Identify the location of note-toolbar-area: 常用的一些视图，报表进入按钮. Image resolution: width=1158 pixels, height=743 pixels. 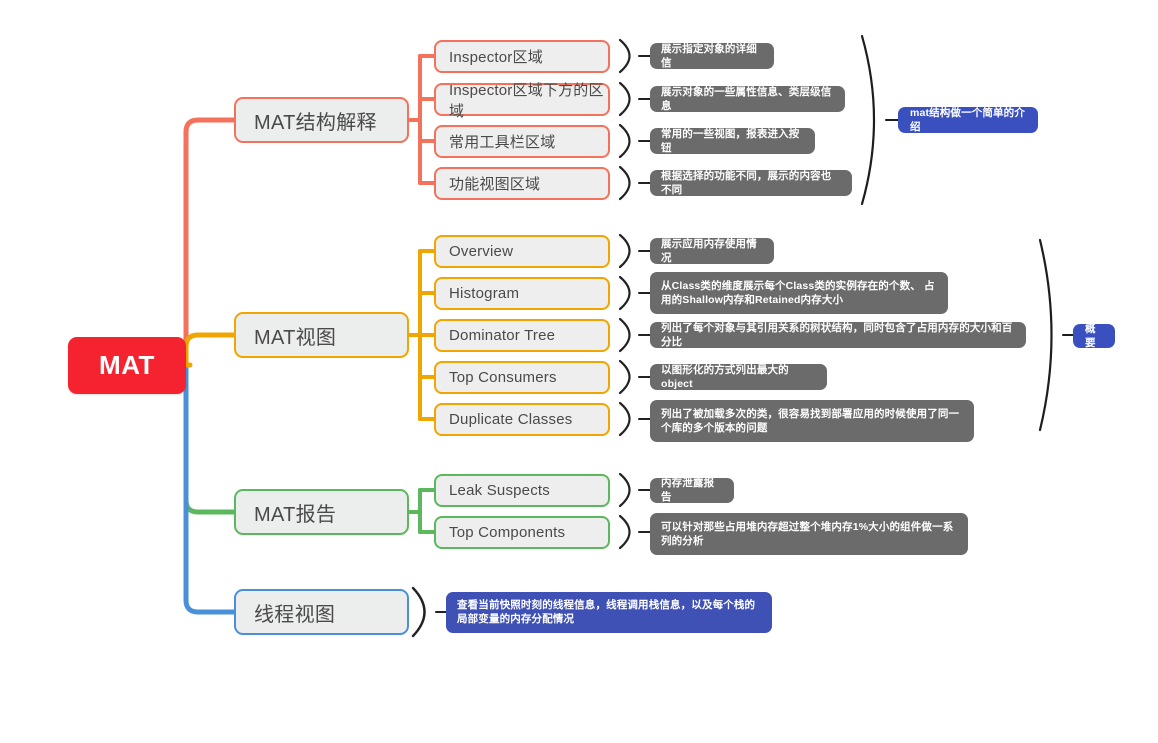
(732, 141).